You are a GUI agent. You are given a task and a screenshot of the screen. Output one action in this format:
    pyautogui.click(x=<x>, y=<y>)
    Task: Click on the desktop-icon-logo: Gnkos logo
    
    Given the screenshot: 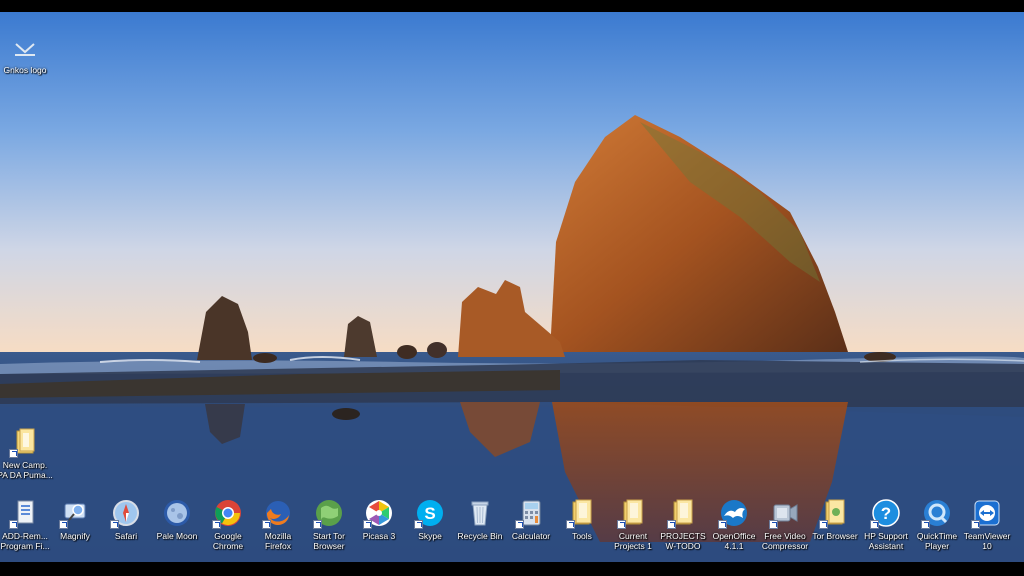 What is the action you would take?
    pyautogui.click(x=28, y=53)
    